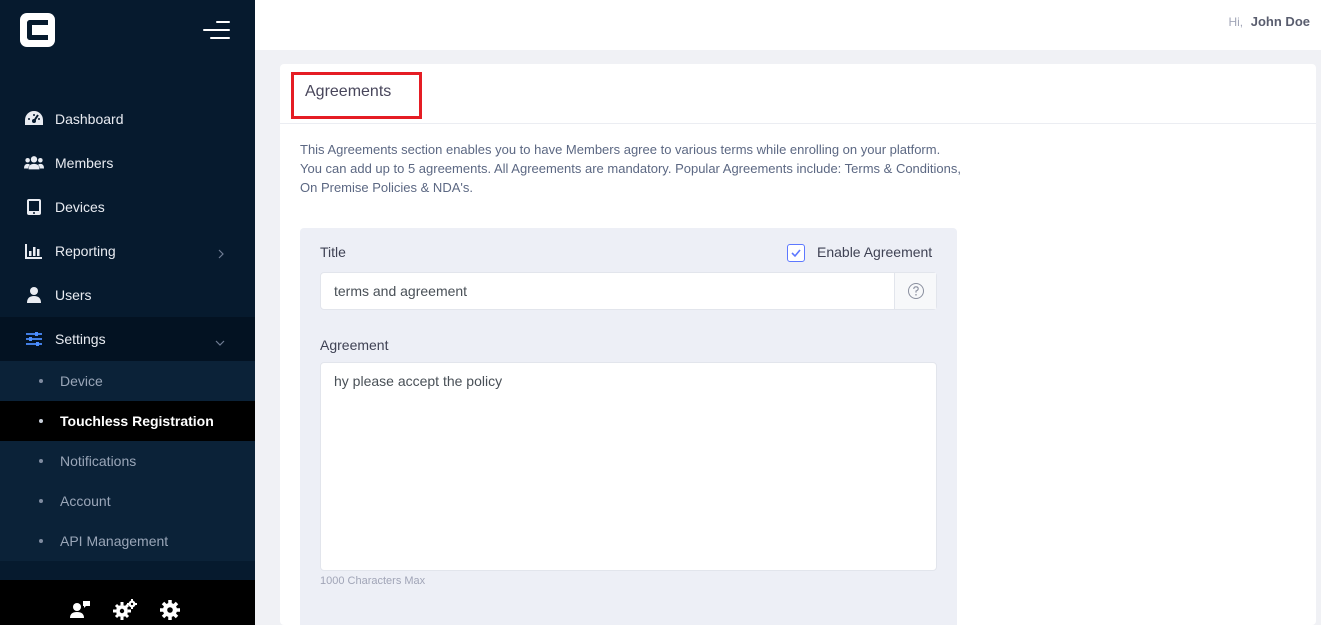 The image size is (1321, 625). Describe the element at coordinates (127, 163) in the screenshot. I see `sidebar-item-members: Members` at that location.